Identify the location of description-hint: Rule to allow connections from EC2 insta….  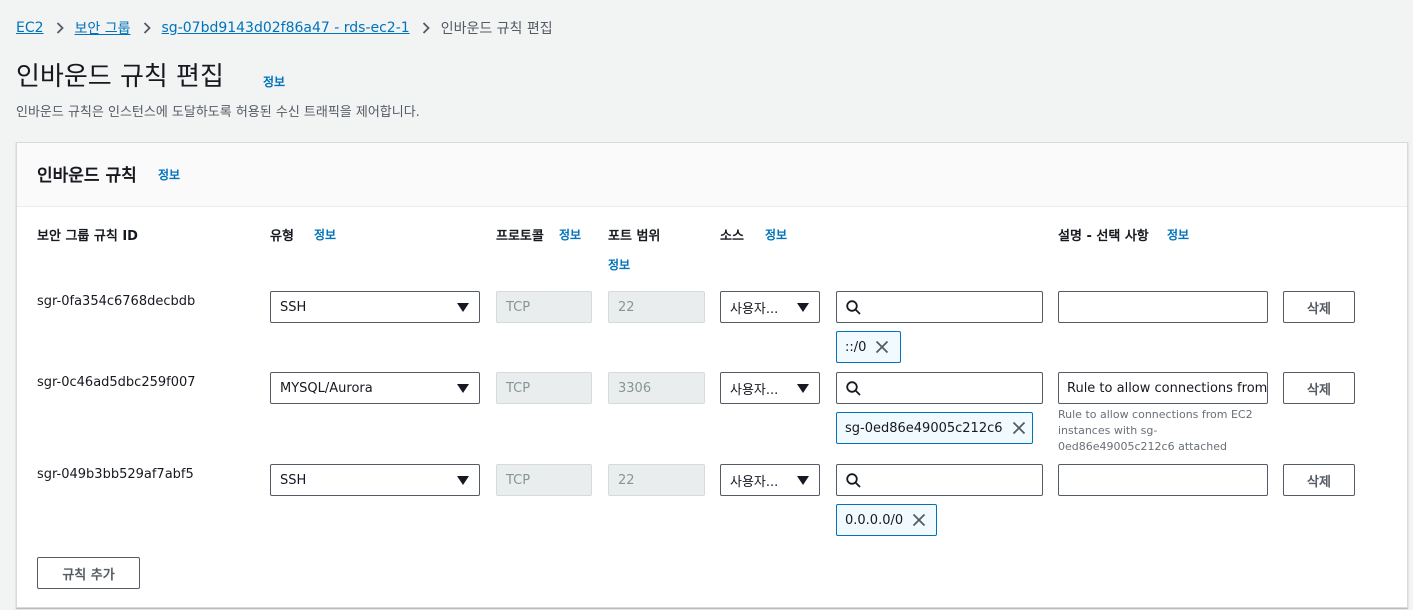
(1155, 430).